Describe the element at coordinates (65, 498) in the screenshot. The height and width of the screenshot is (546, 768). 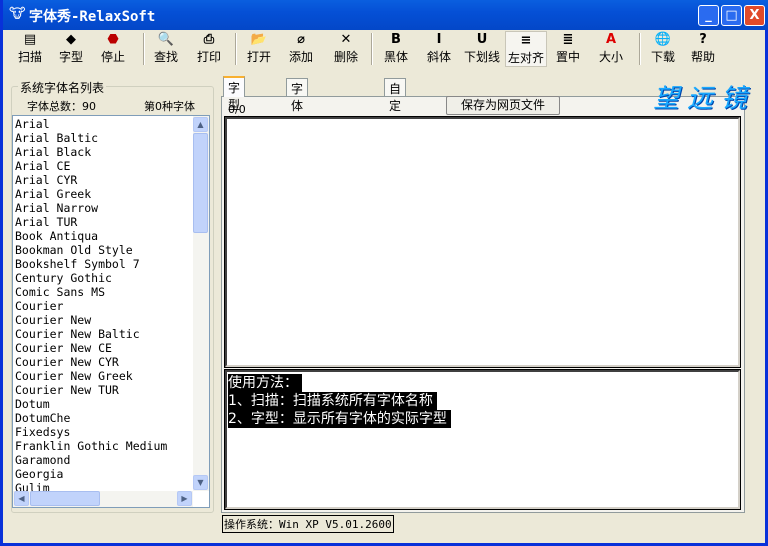
I see `h-scroll-thumb` at that location.